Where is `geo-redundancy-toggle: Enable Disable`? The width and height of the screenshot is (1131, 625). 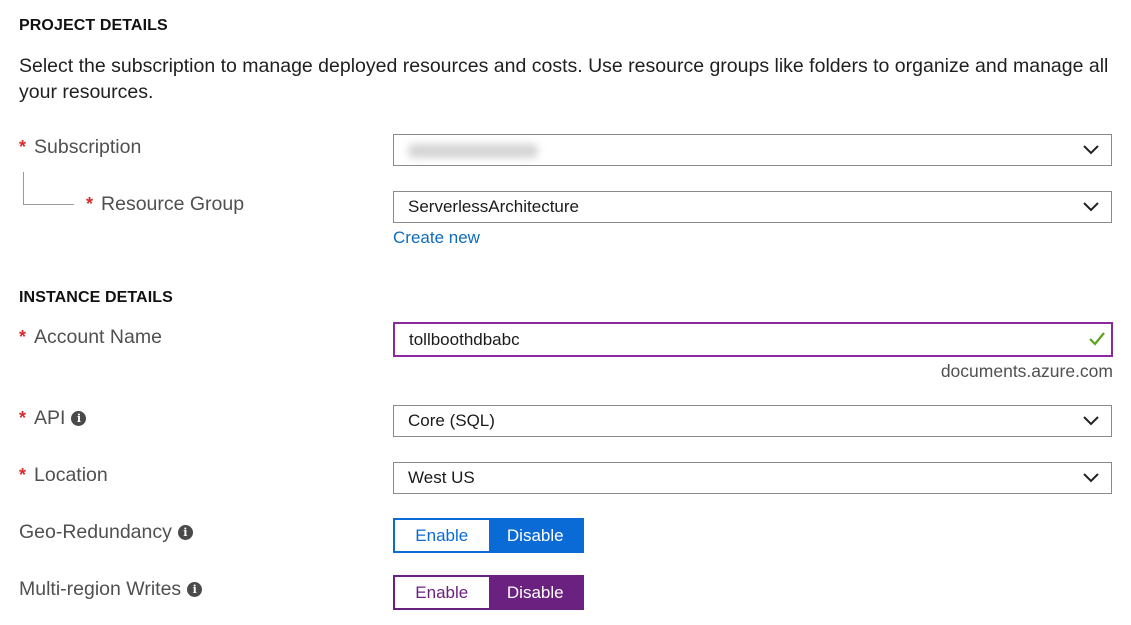
geo-redundancy-toggle: Enable Disable is located at coordinates (488, 535).